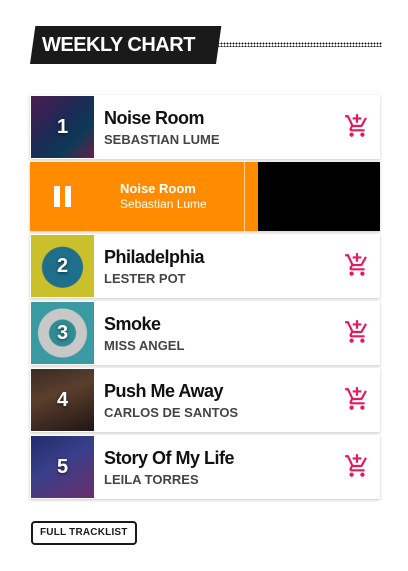 The height and width of the screenshot is (571, 408). I want to click on track-title: Philadelphia, so click(154, 257).